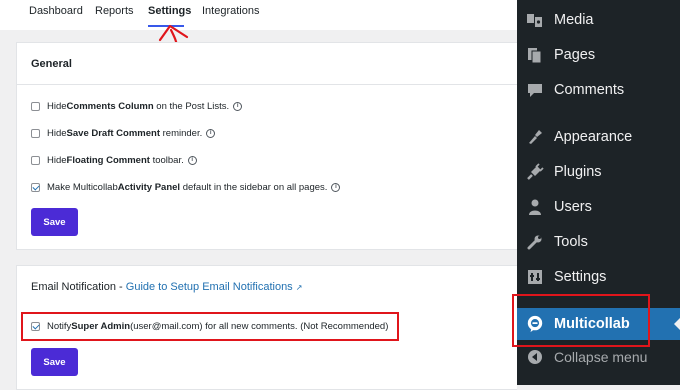  What do you see at coordinates (598, 55) in the screenshot?
I see `sidebar-item-pages: Pages` at bounding box center [598, 55].